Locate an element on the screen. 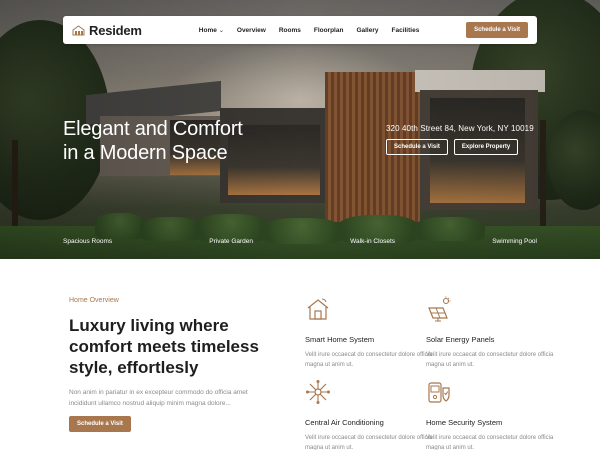 The width and height of the screenshot is (600, 450). schedule-visit-button: Schedule a Visit is located at coordinates (497, 30).